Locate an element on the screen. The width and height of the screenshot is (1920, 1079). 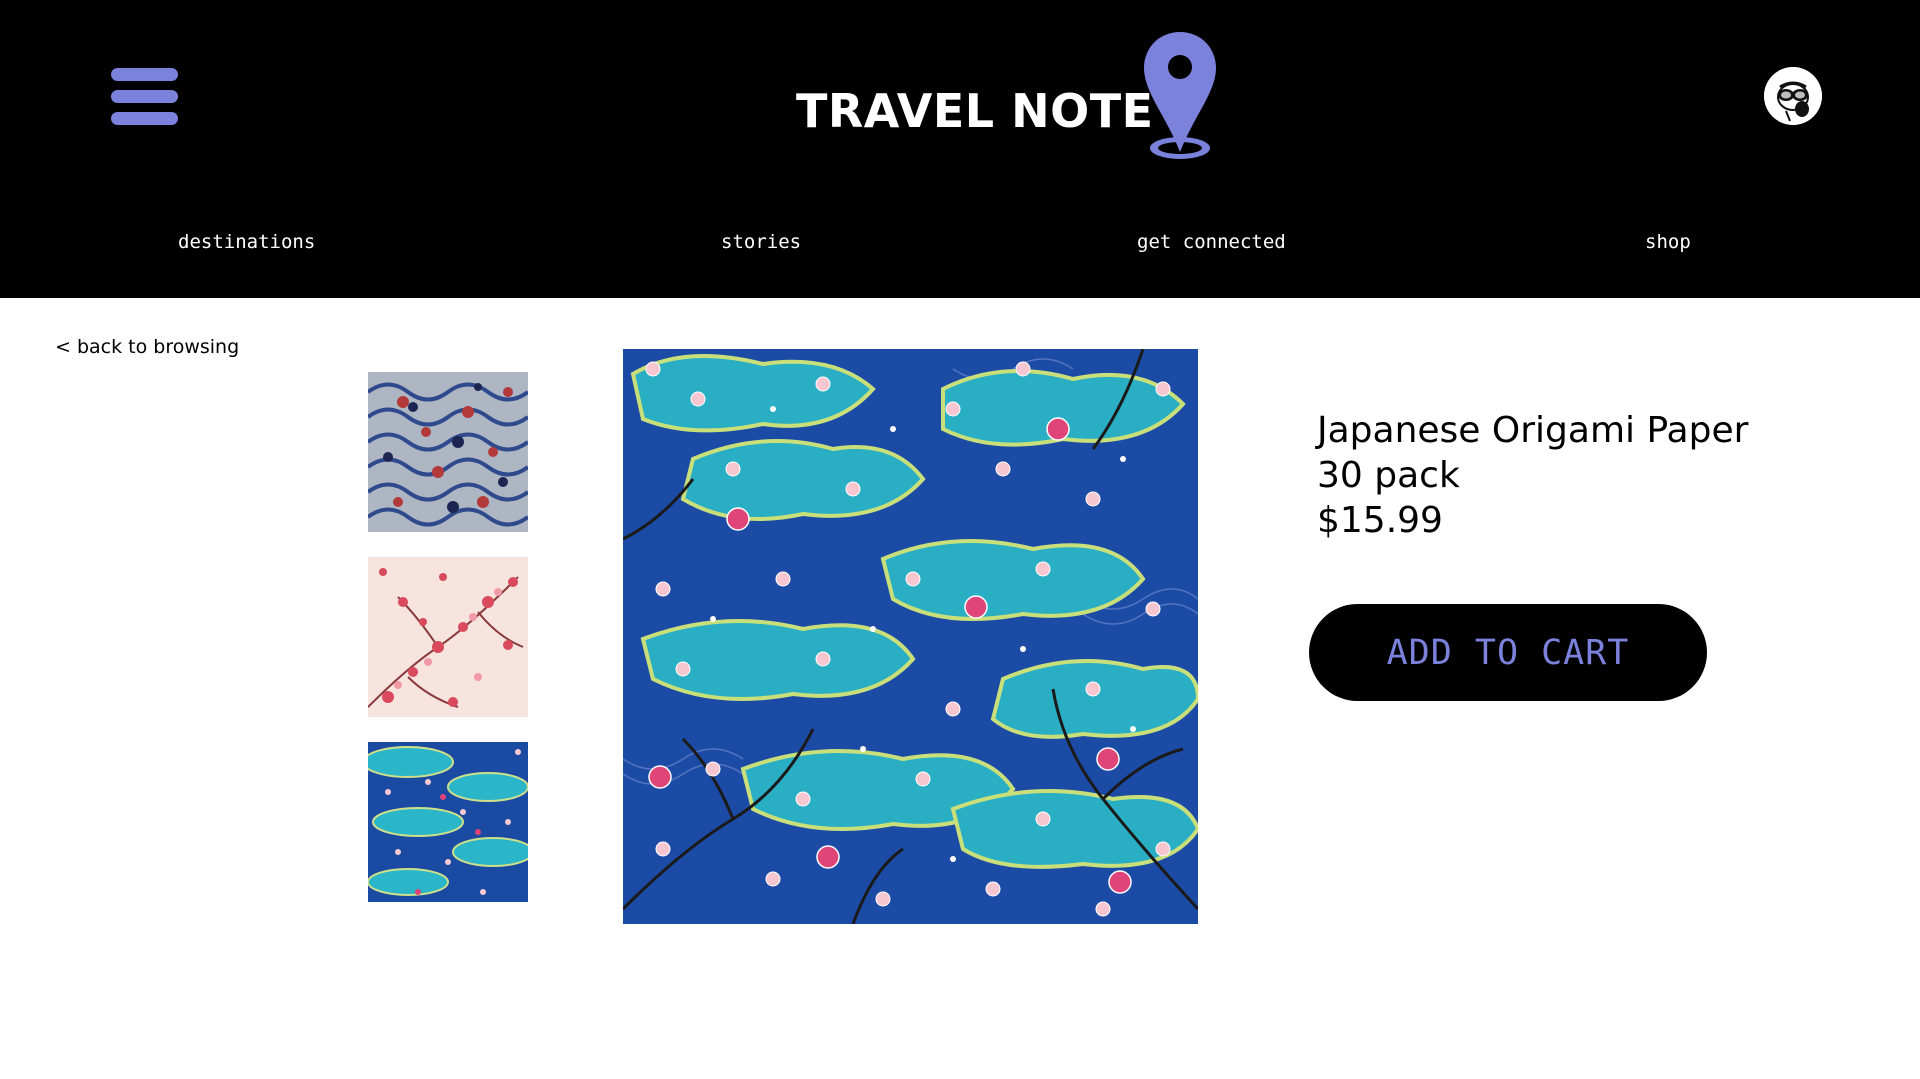
nav-item-shop: shop is located at coordinates (1668, 242).